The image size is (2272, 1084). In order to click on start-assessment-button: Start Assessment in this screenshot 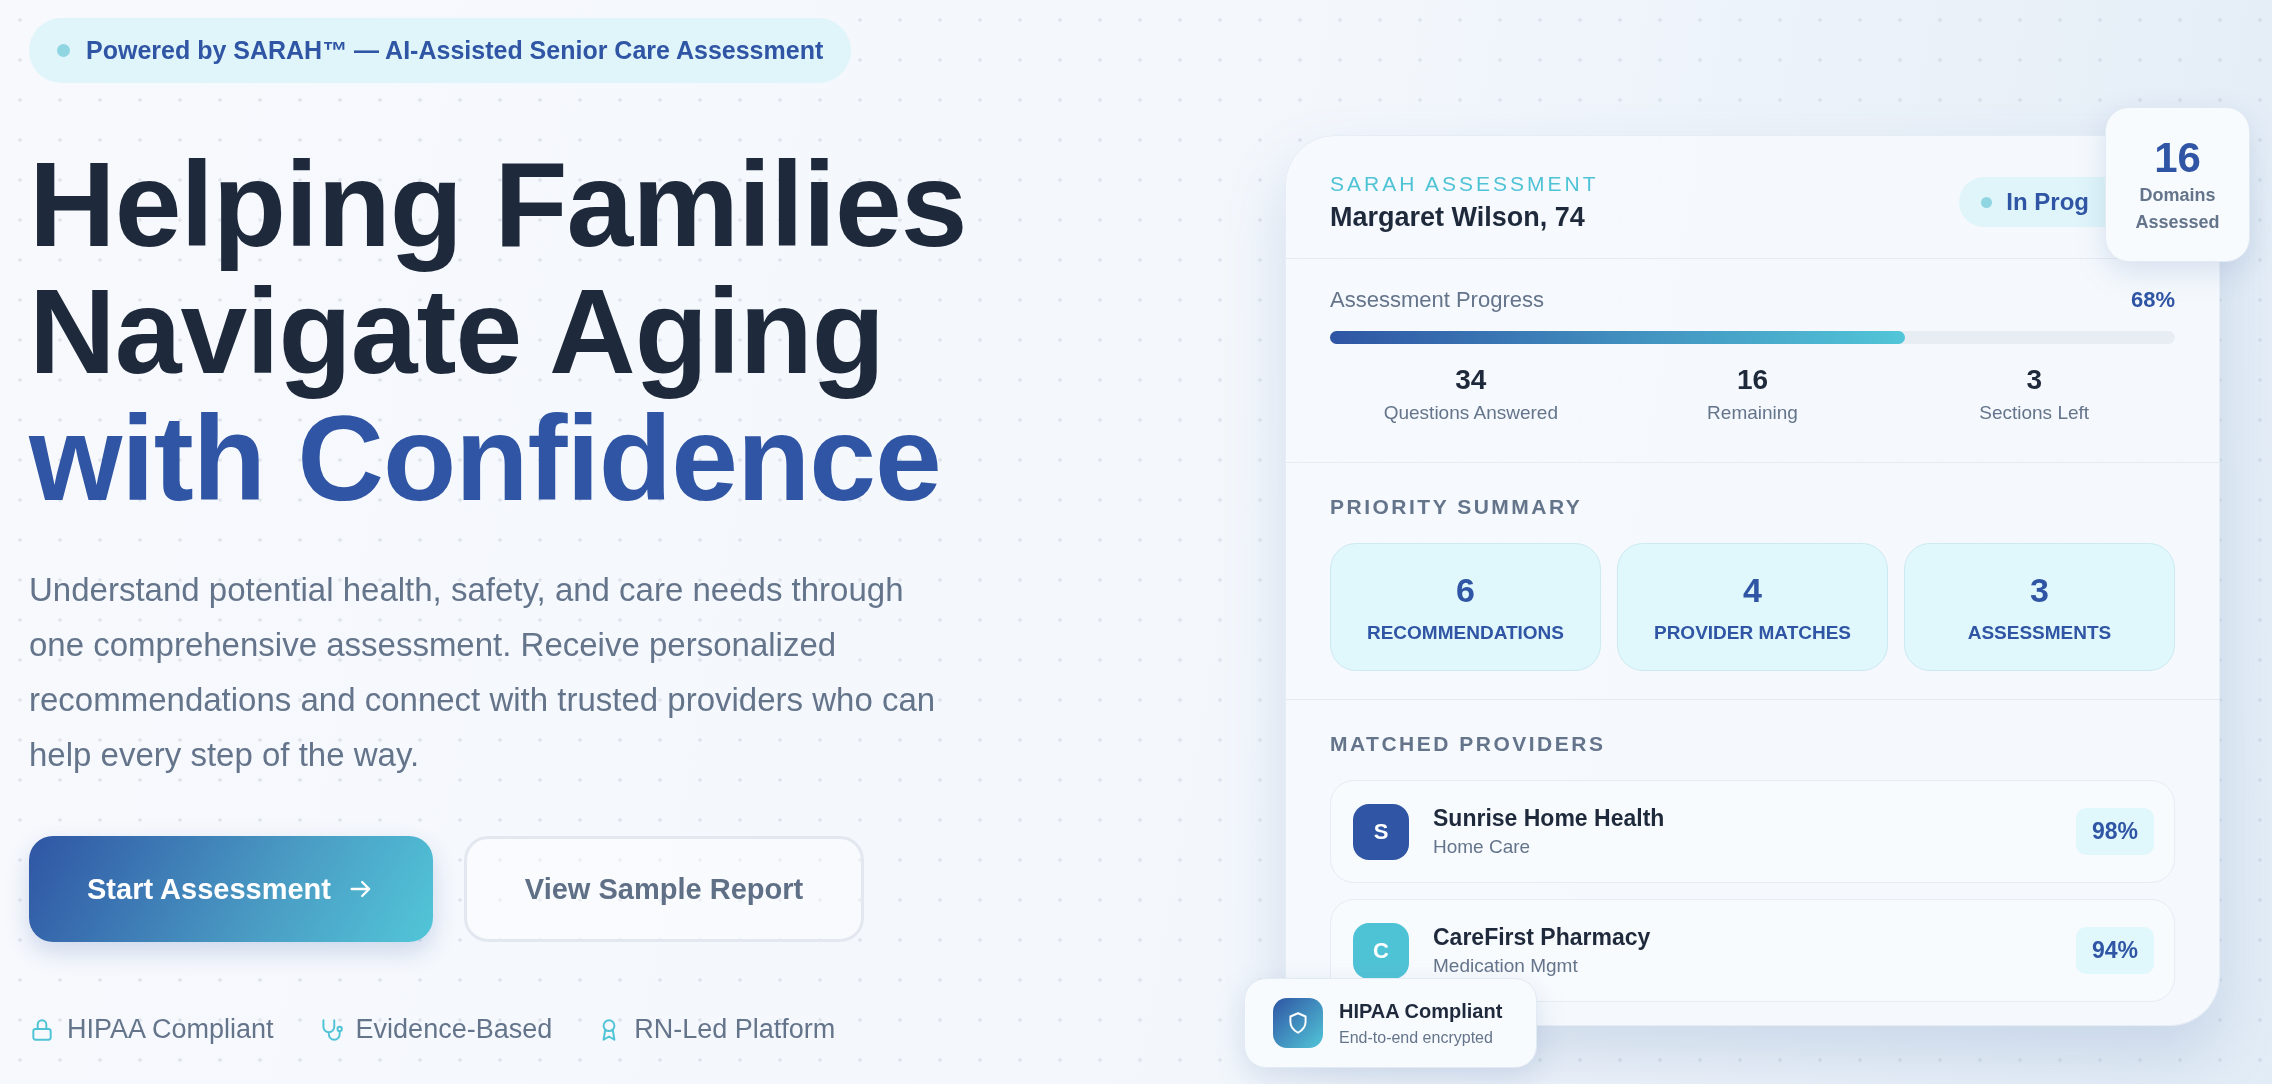, I will do `click(231, 889)`.